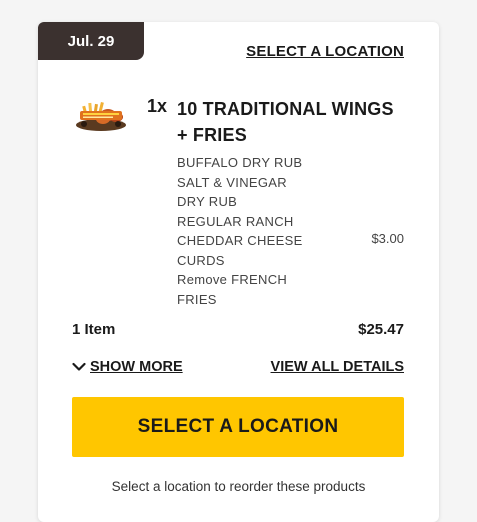 The height and width of the screenshot is (522, 477). What do you see at coordinates (232, 192) in the screenshot?
I see `modifier-item: SALT & VINEGAR DRY RUB` at bounding box center [232, 192].